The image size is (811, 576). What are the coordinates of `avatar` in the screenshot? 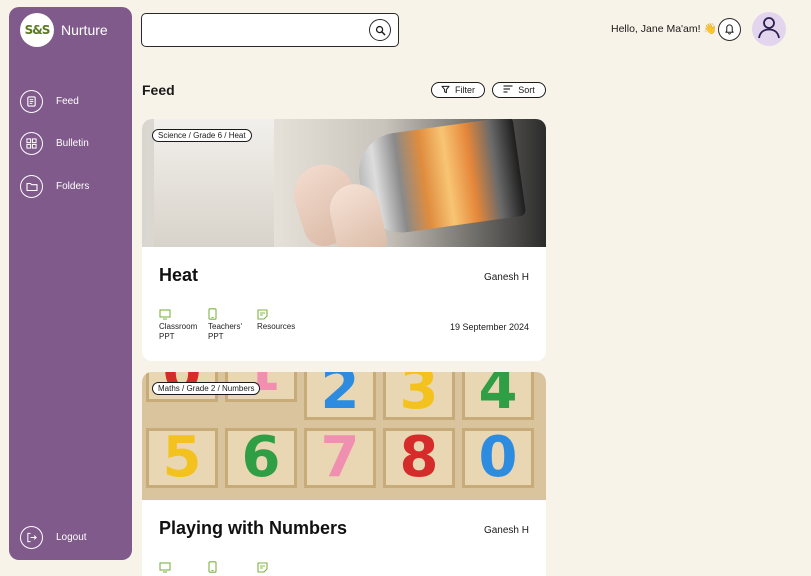 It's located at (769, 29).